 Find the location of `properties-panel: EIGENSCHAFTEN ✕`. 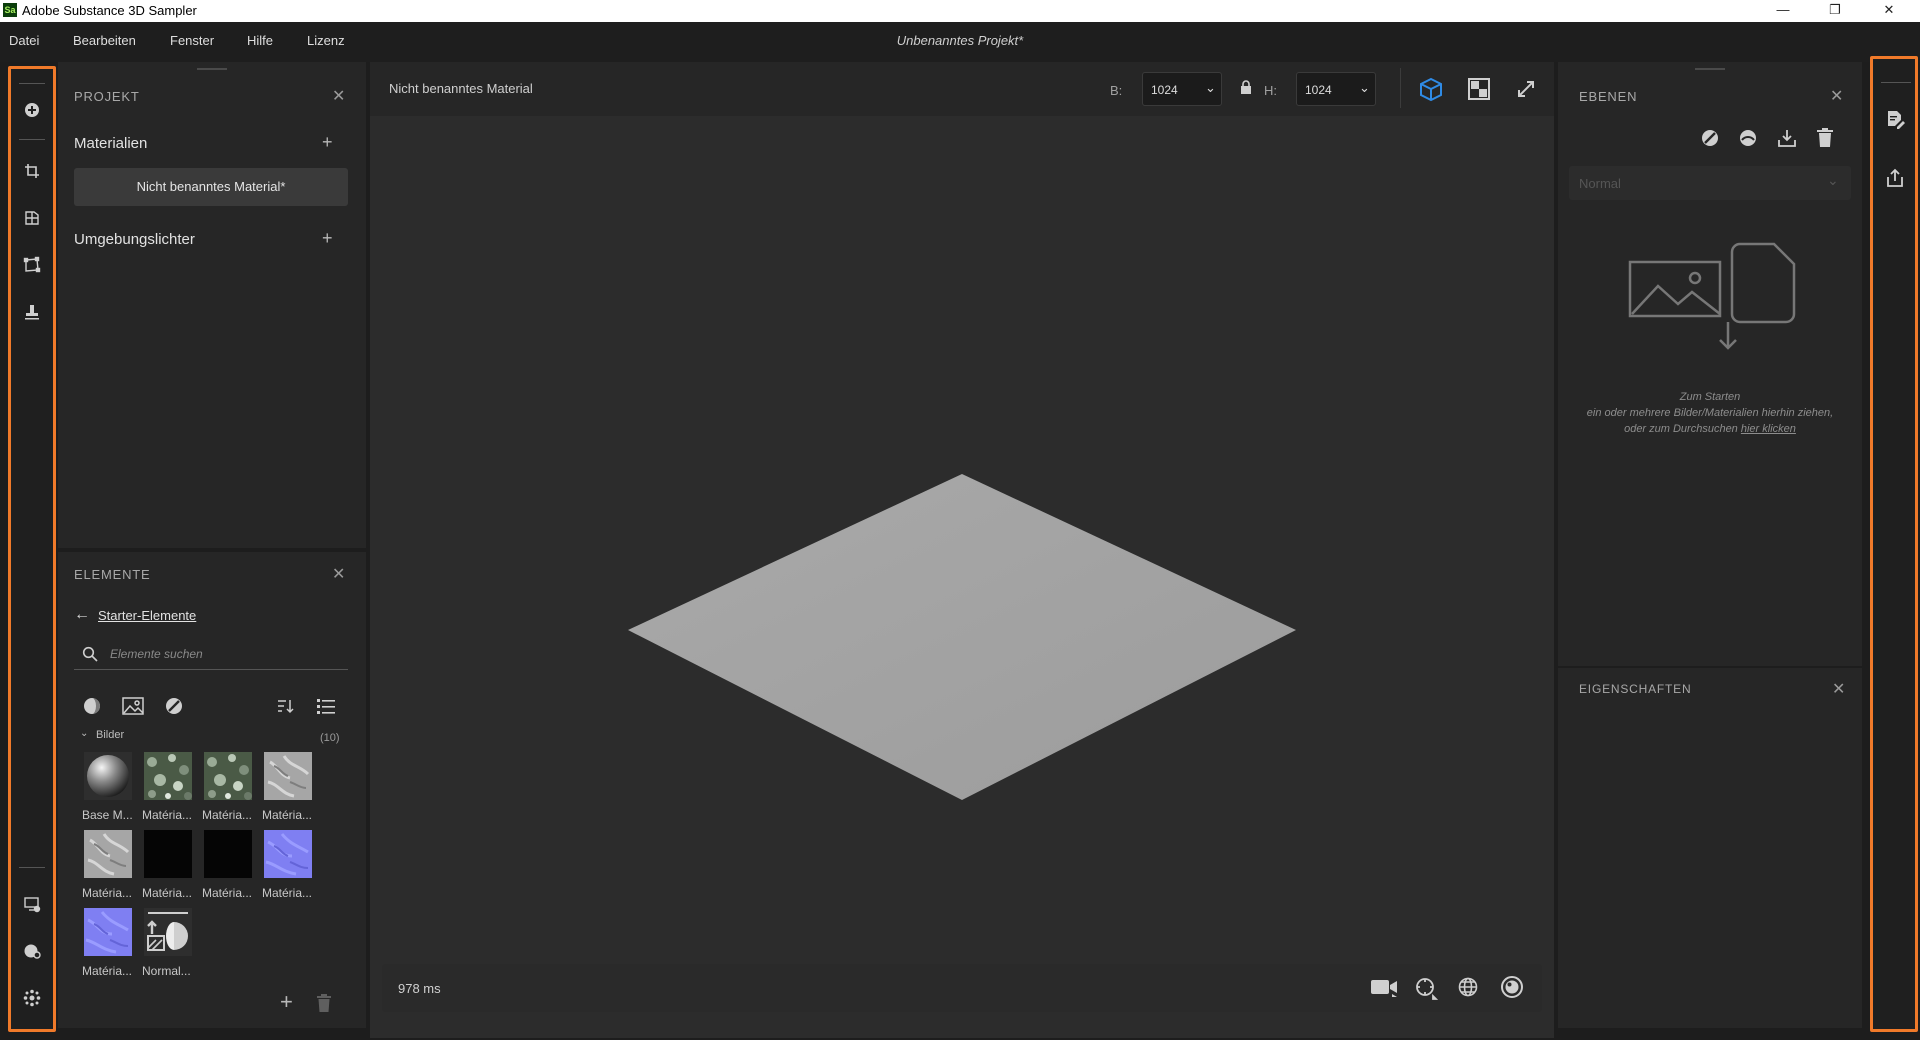

properties-panel: EIGENSCHAFTEN ✕ is located at coordinates (1710, 848).